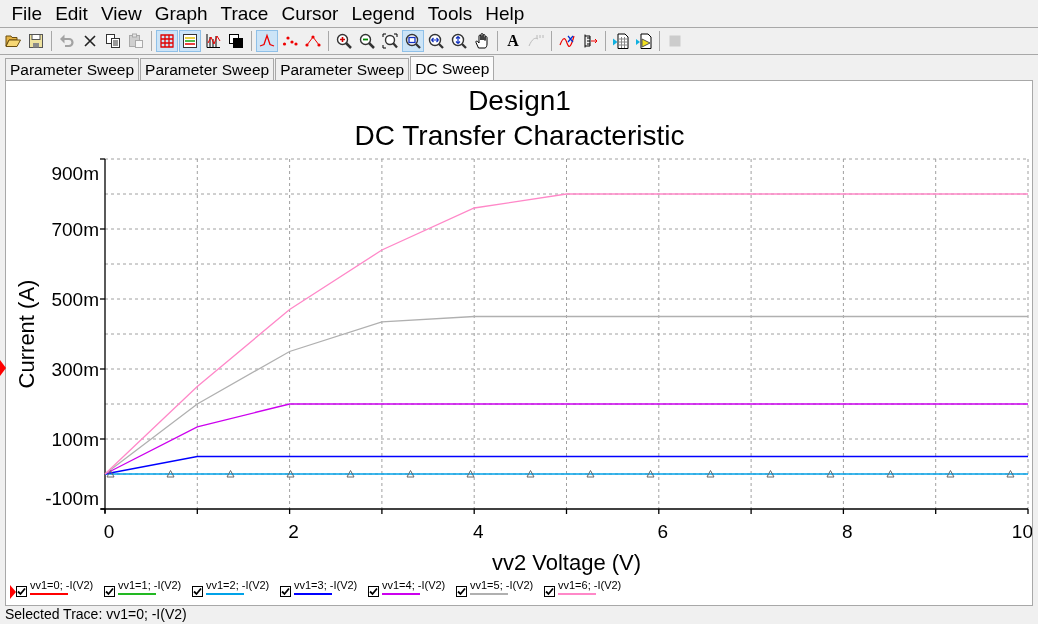  What do you see at coordinates (96, 614) in the screenshot?
I see `status-text: Selected Trace: vv1=0; -I(V2)` at bounding box center [96, 614].